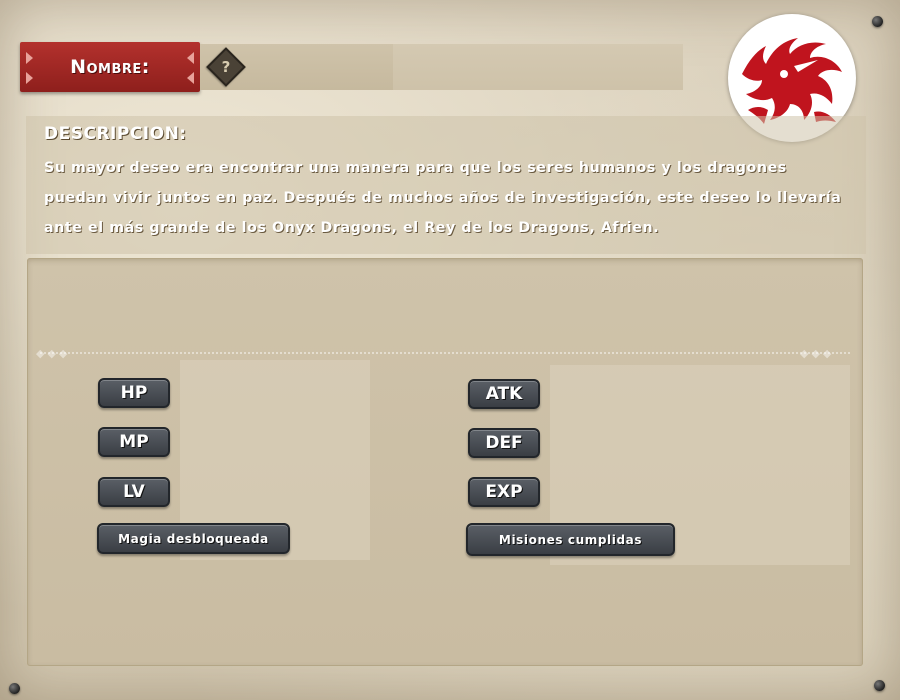 The height and width of the screenshot is (700, 900). I want to click on name-field-value, so click(538, 67).